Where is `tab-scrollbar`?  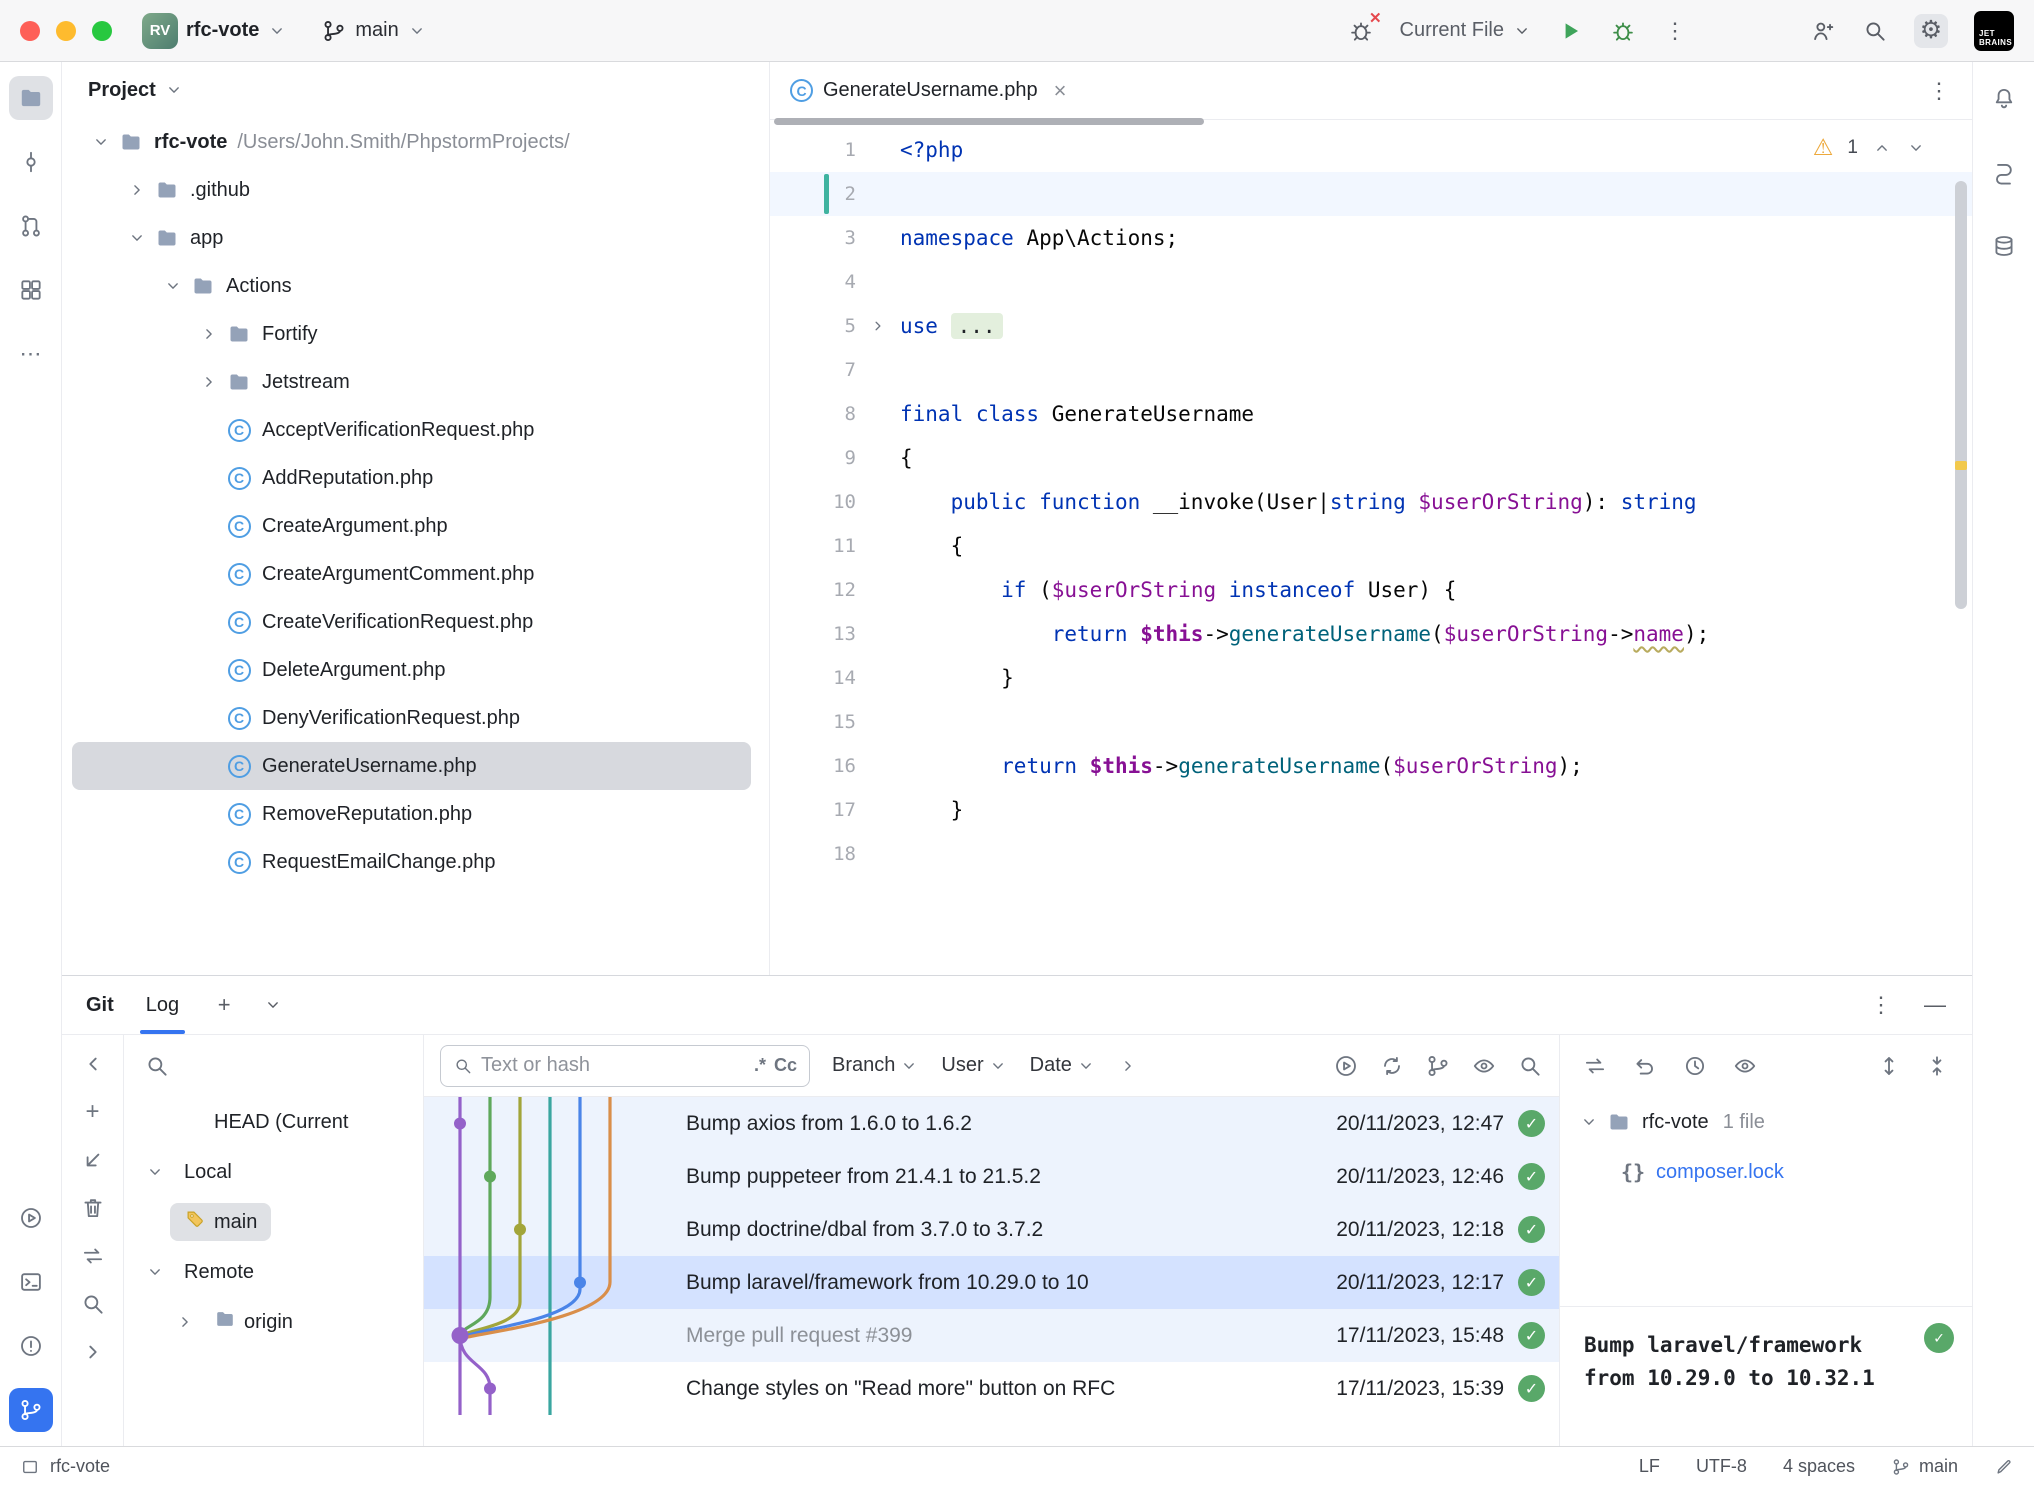 tab-scrollbar is located at coordinates (989, 121).